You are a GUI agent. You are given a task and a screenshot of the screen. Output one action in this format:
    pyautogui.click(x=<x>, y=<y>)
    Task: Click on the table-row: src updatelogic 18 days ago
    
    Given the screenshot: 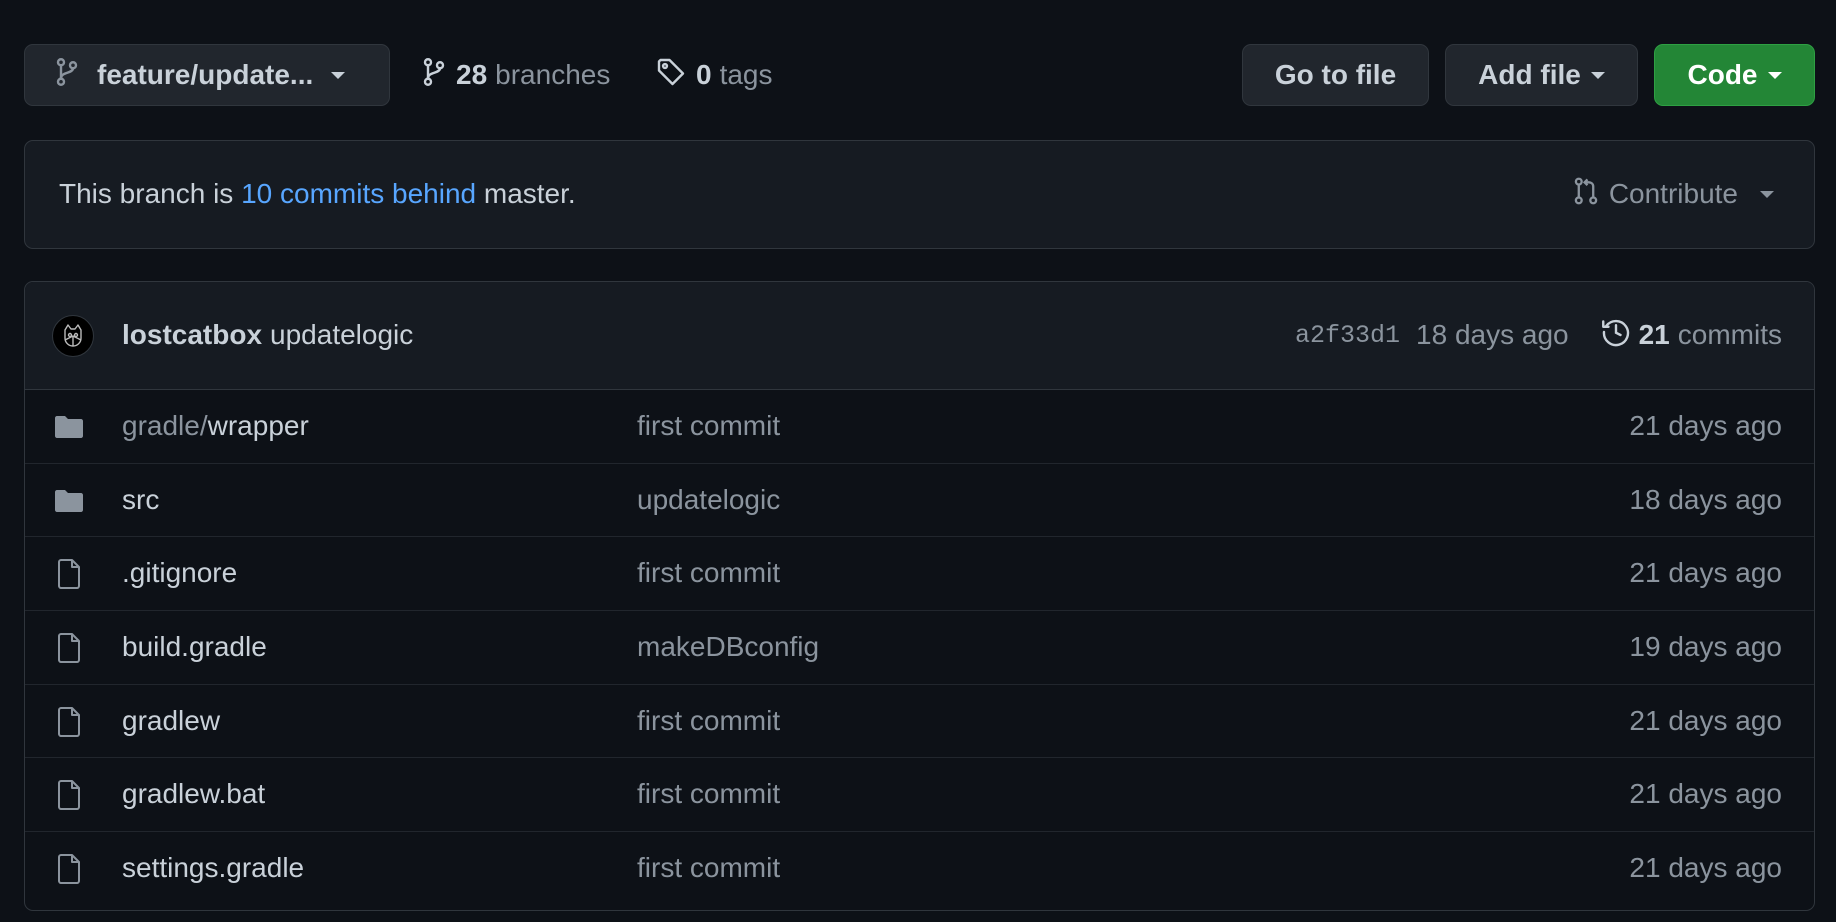 What is the action you would take?
    pyautogui.click(x=919, y=501)
    